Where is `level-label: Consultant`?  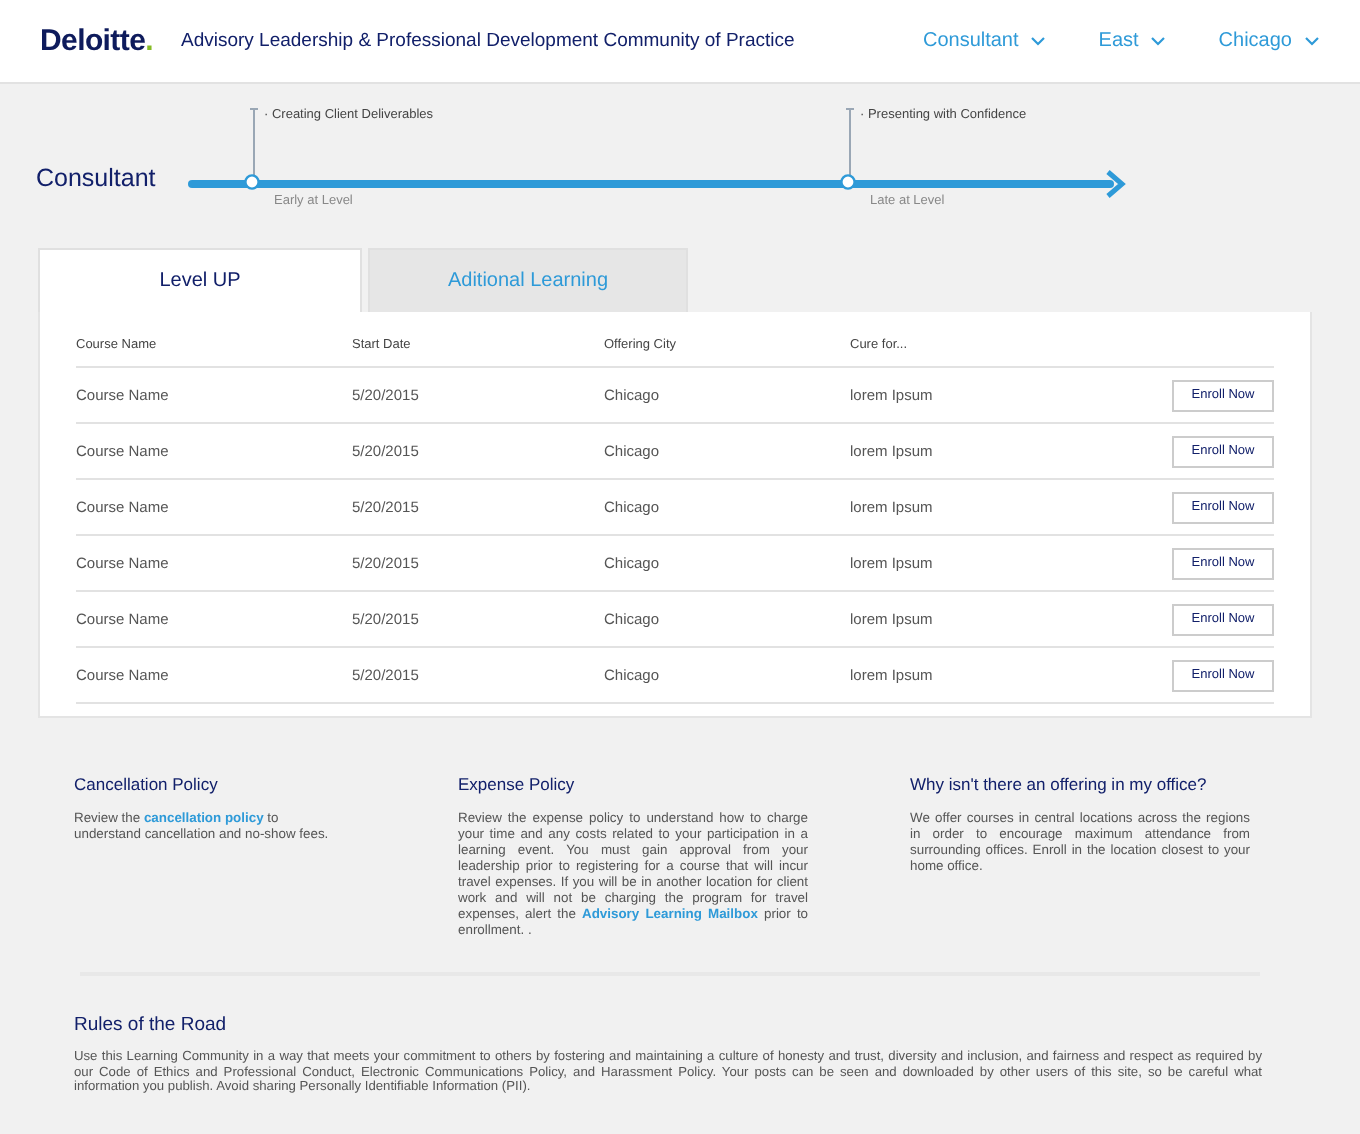 level-label: Consultant is located at coordinates (96, 178).